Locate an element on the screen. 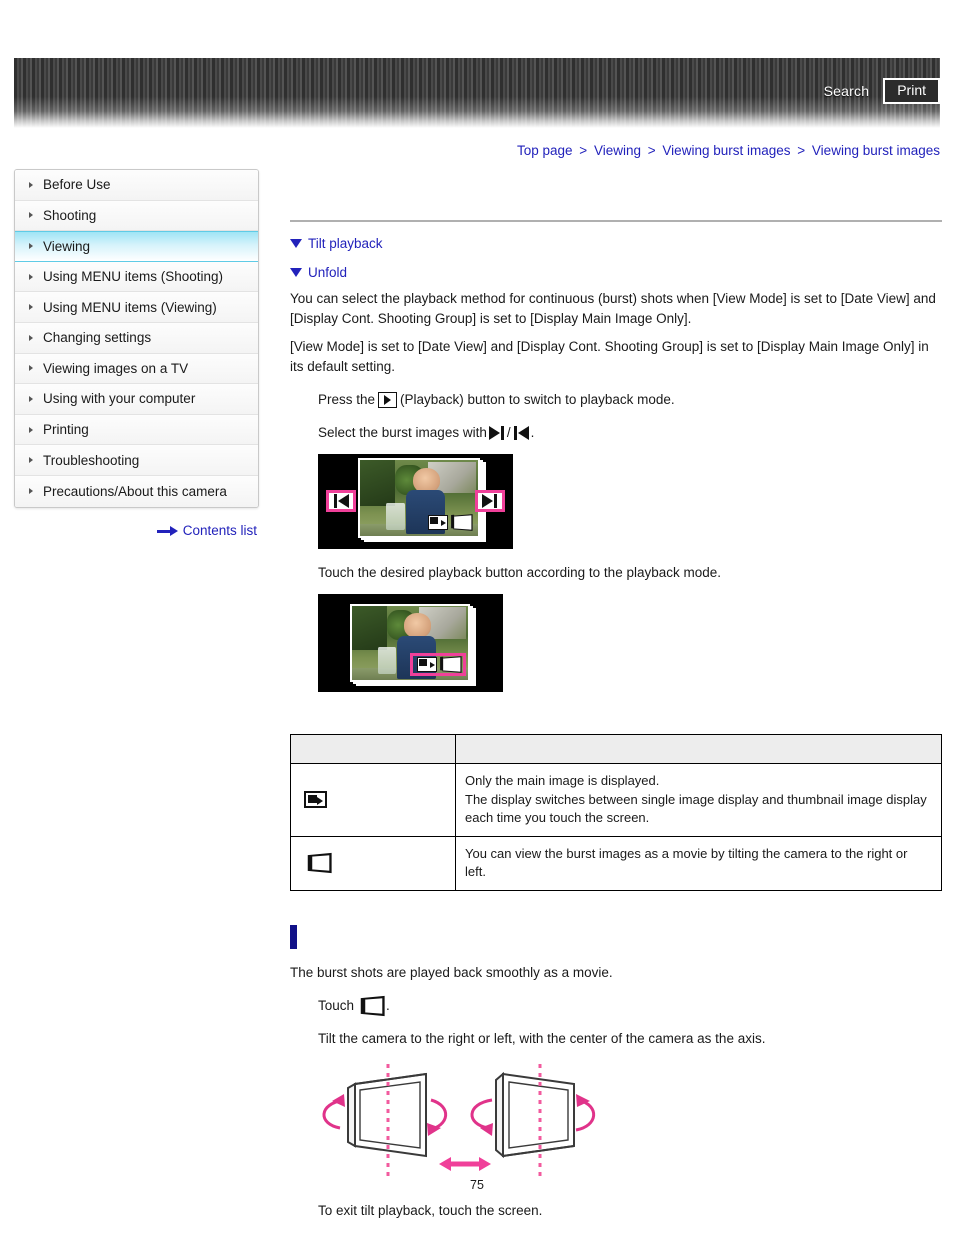 The image size is (954, 1235). previous-burst-button is located at coordinates (341, 501).